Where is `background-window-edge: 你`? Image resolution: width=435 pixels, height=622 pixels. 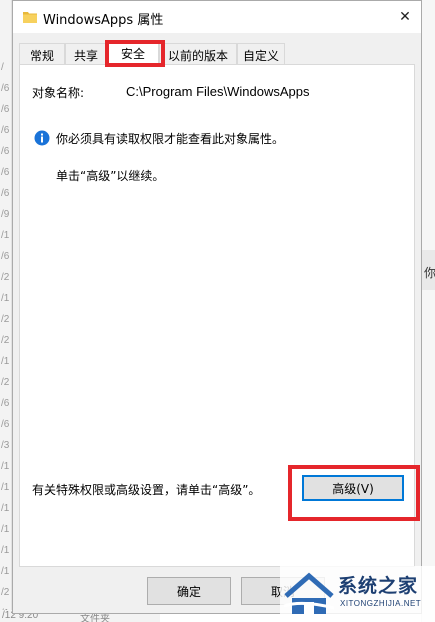 background-window-edge: 你 is located at coordinates (428, 311).